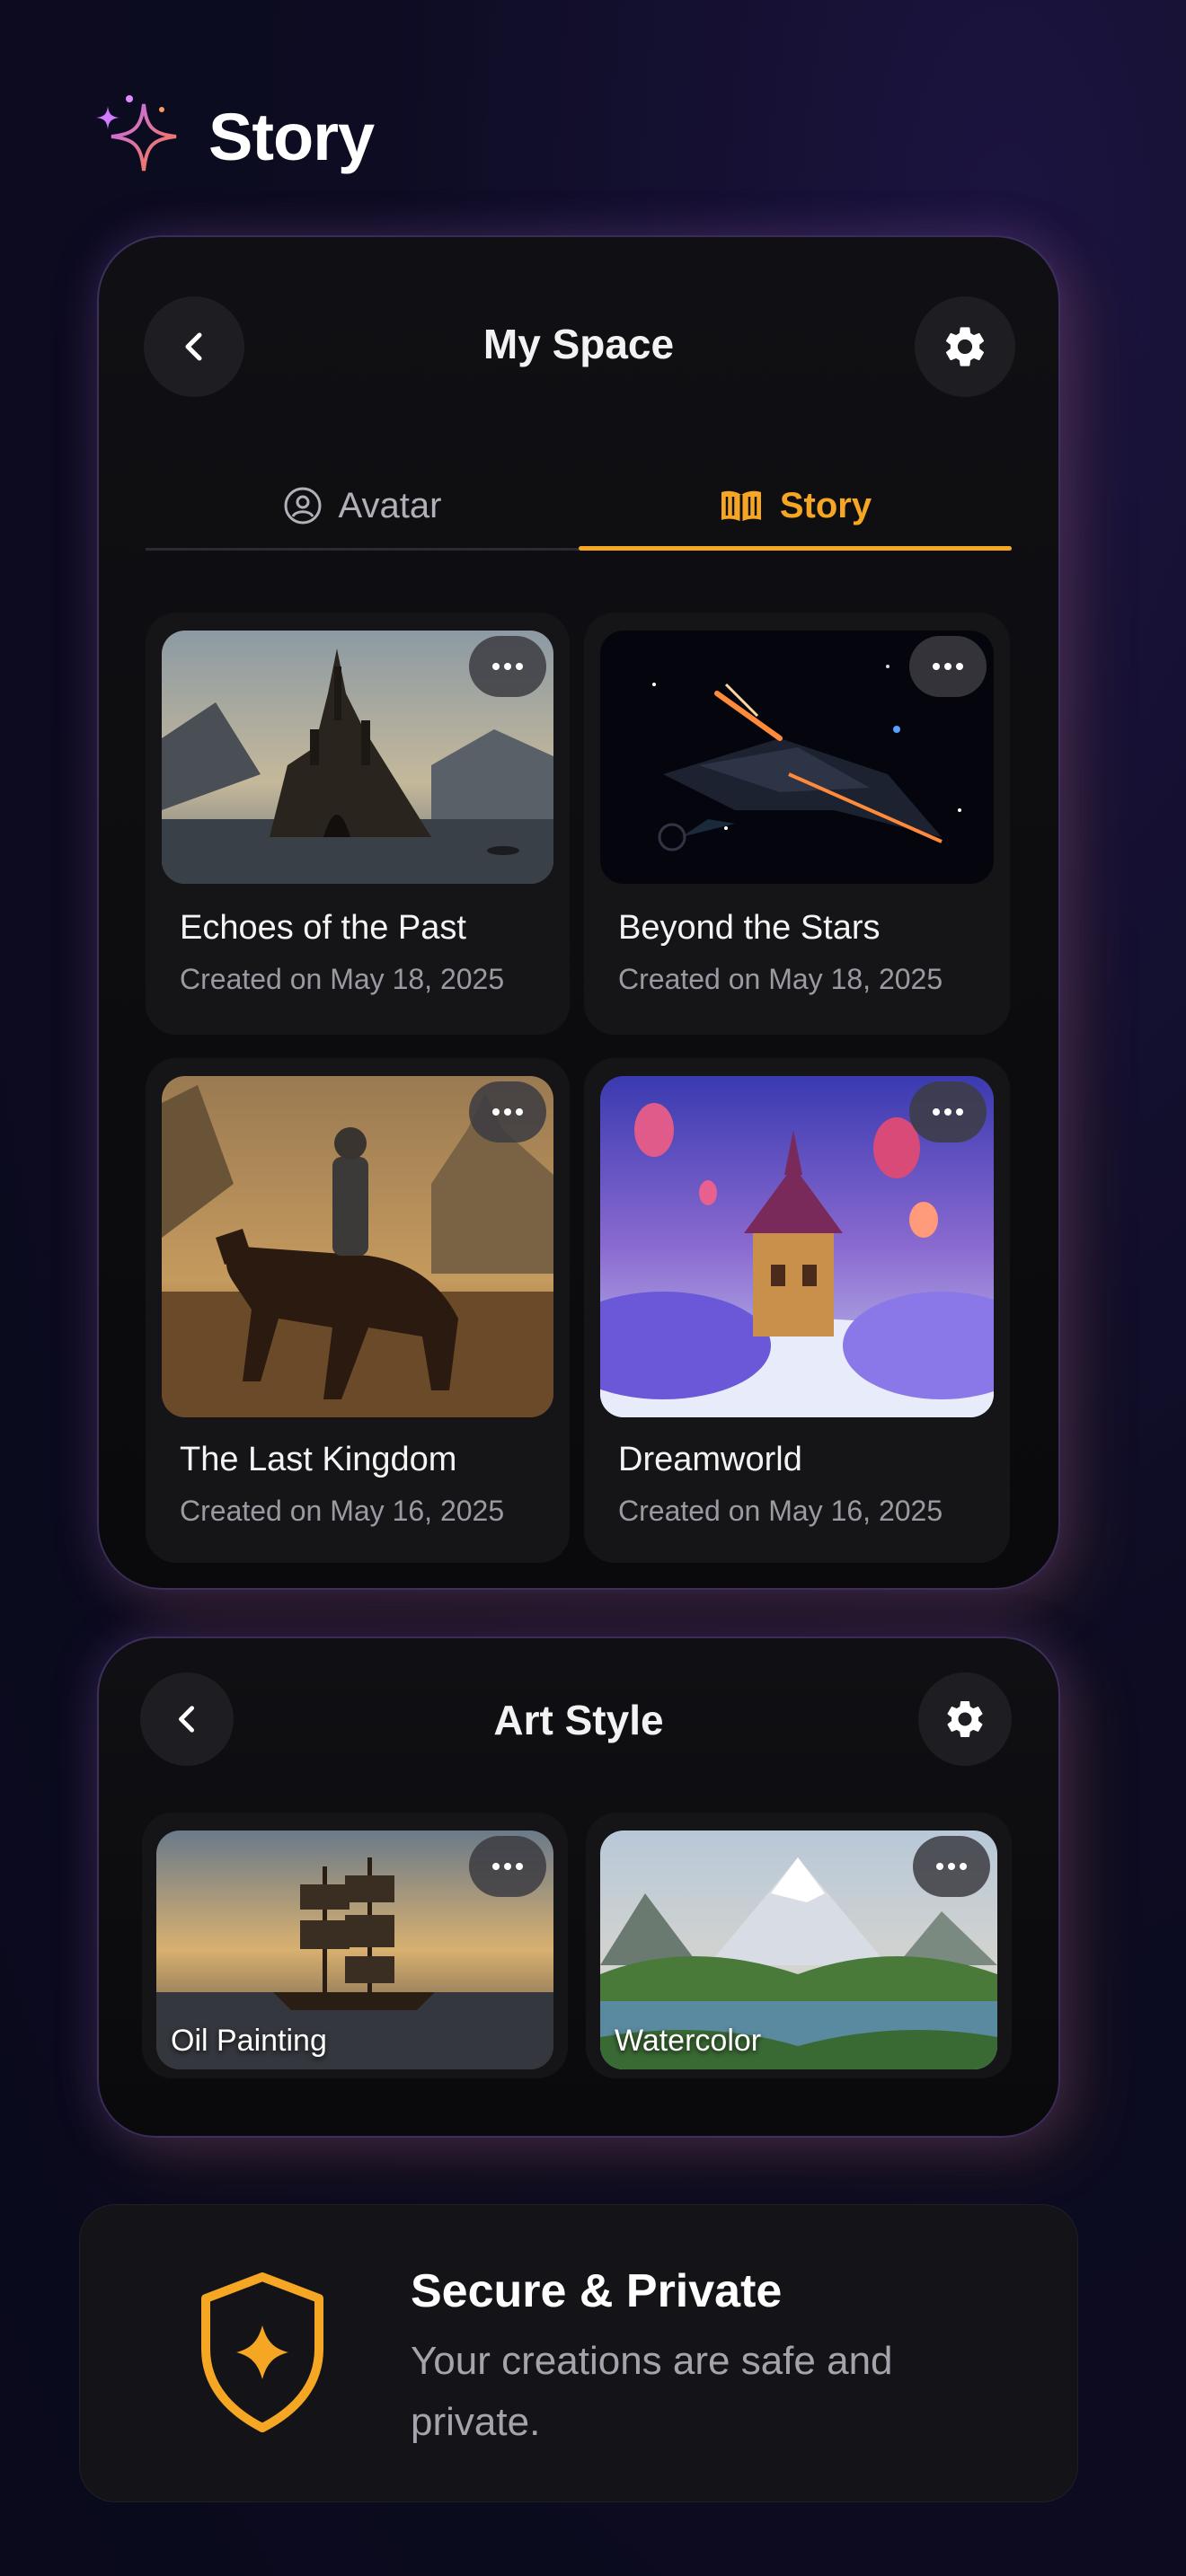 The height and width of the screenshot is (2576, 1186). I want to click on book-icon, so click(741, 506).